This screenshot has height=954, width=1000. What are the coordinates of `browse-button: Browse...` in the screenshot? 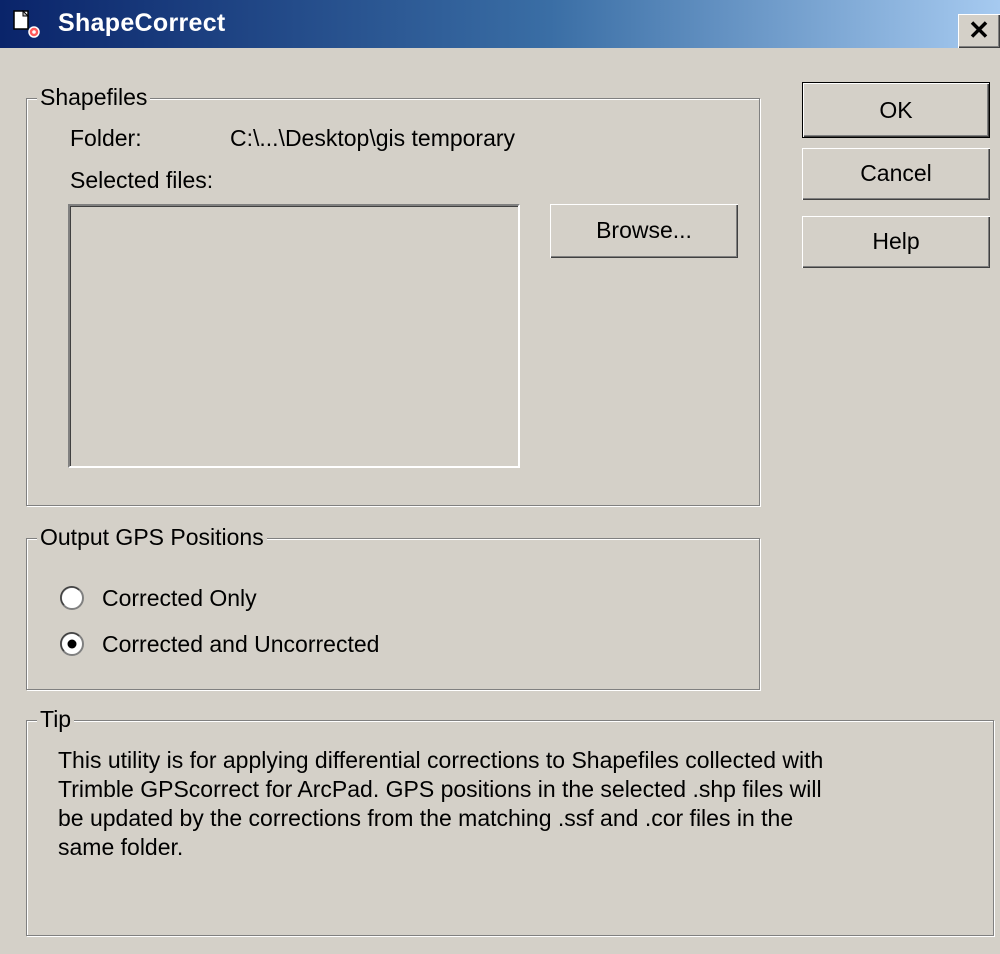 It's located at (644, 231).